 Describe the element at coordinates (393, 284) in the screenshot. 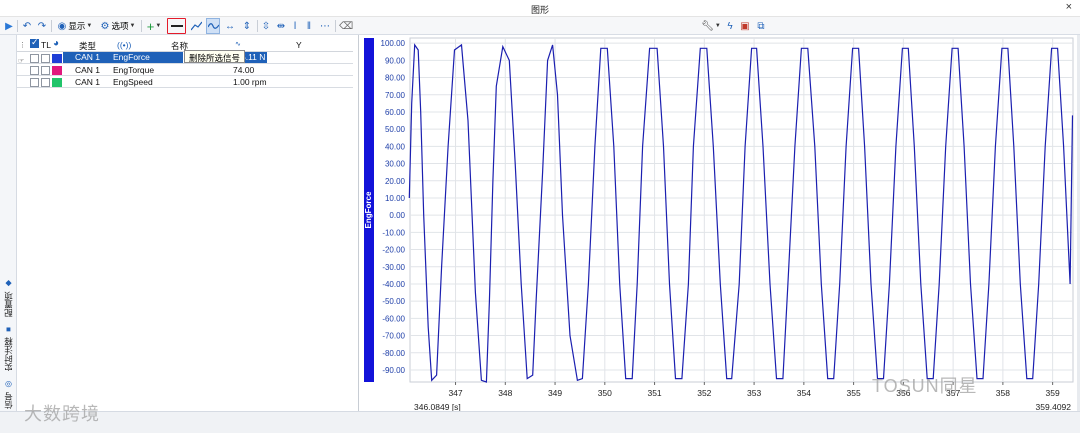

I see `y-tick-label: -40.00` at that location.